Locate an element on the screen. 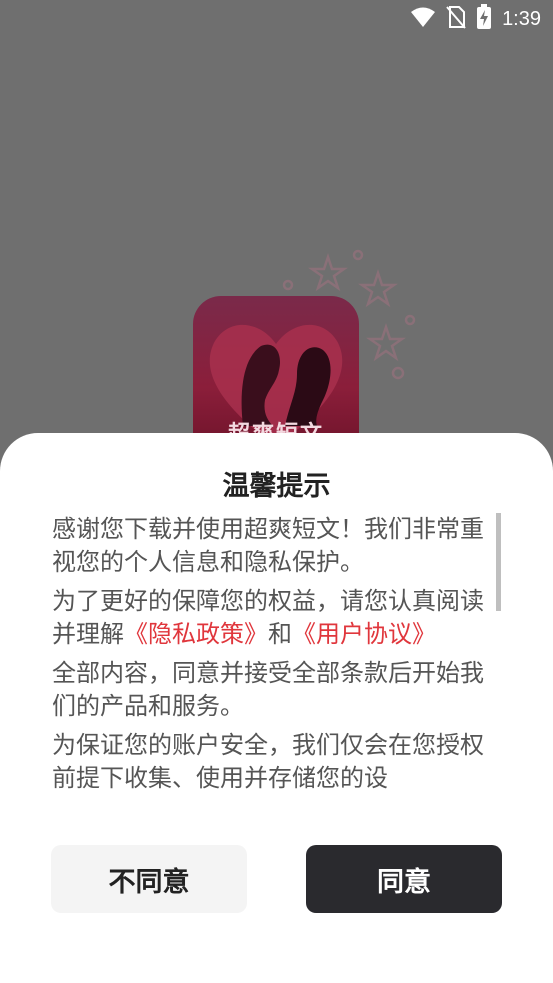 This screenshot has height=983, width=553. dialog-paragraph-2: 为了更好的保障您的权益，请您认真阅读并理解《隐私政策》和《用户协议》 is located at coordinates (274, 618).